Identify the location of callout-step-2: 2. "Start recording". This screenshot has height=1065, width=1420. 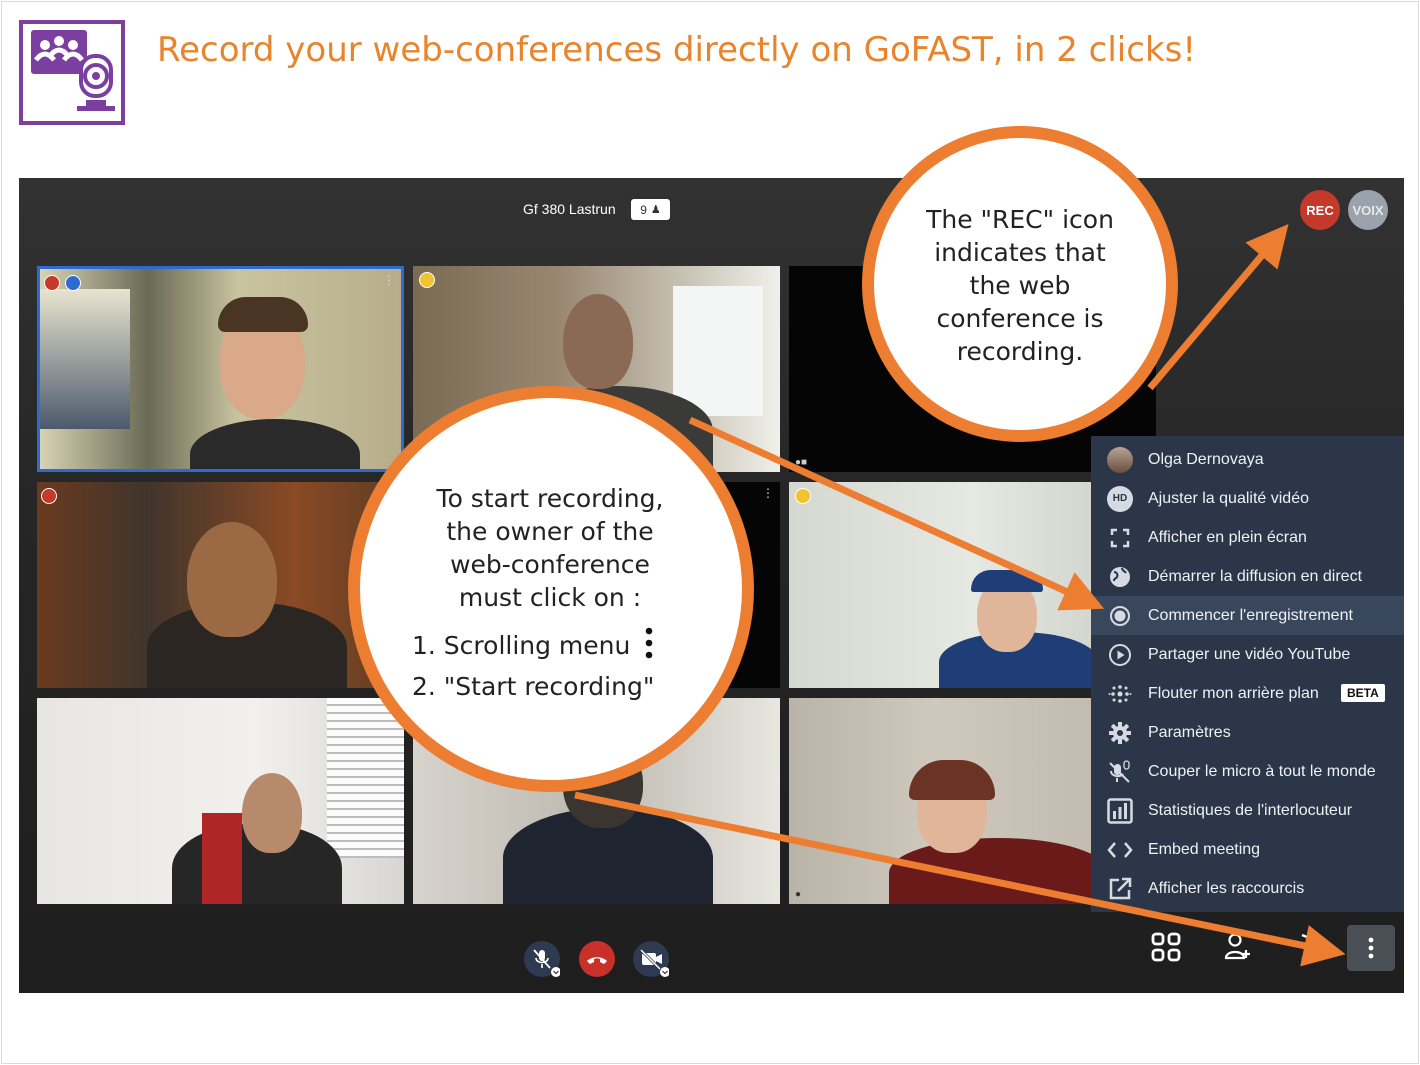
(533, 686).